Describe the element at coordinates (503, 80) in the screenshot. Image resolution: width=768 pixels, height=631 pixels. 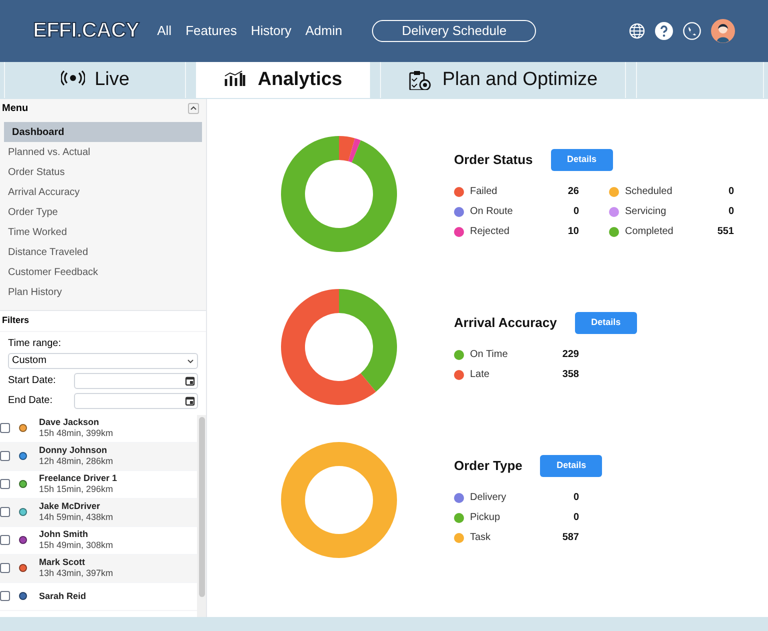
I see `tab: Plan and Optimize` at that location.